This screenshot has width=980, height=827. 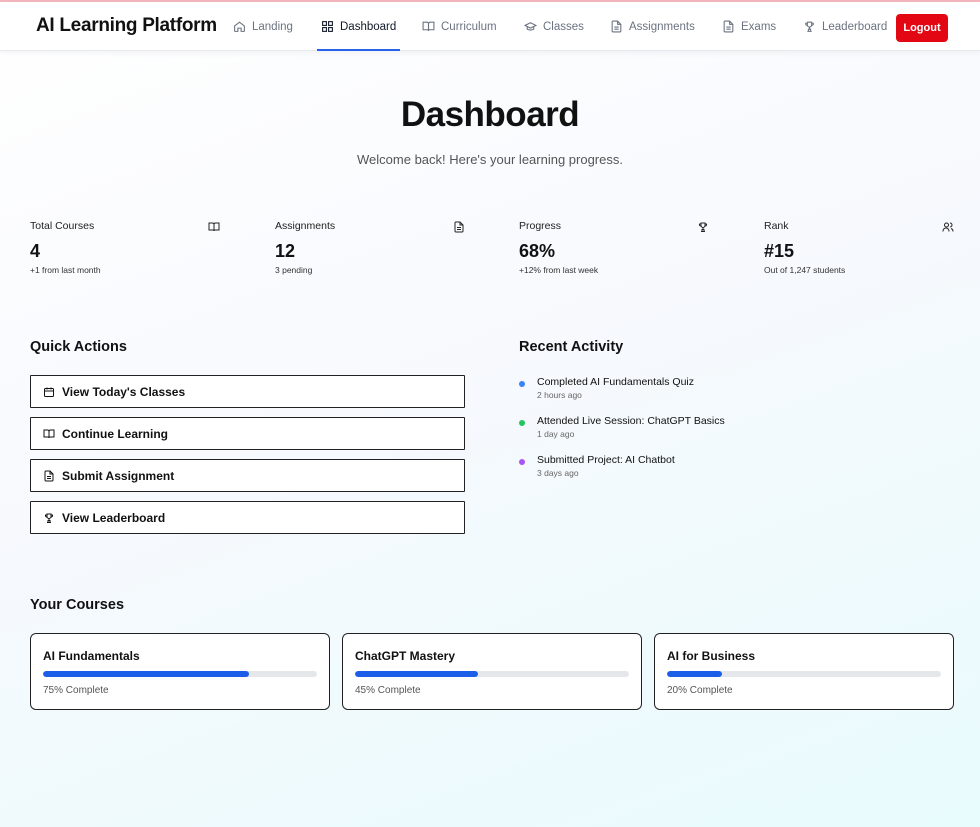 I want to click on course-card-ai-fundamentals: AI Fundamentals 75% Complete, so click(x=180, y=671).